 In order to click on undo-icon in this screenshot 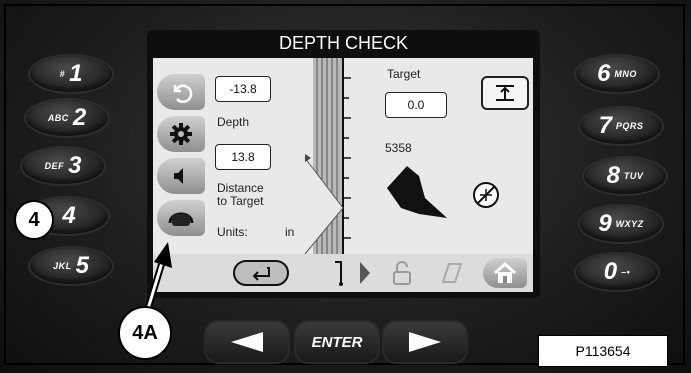, I will do `click(183, 94)`.